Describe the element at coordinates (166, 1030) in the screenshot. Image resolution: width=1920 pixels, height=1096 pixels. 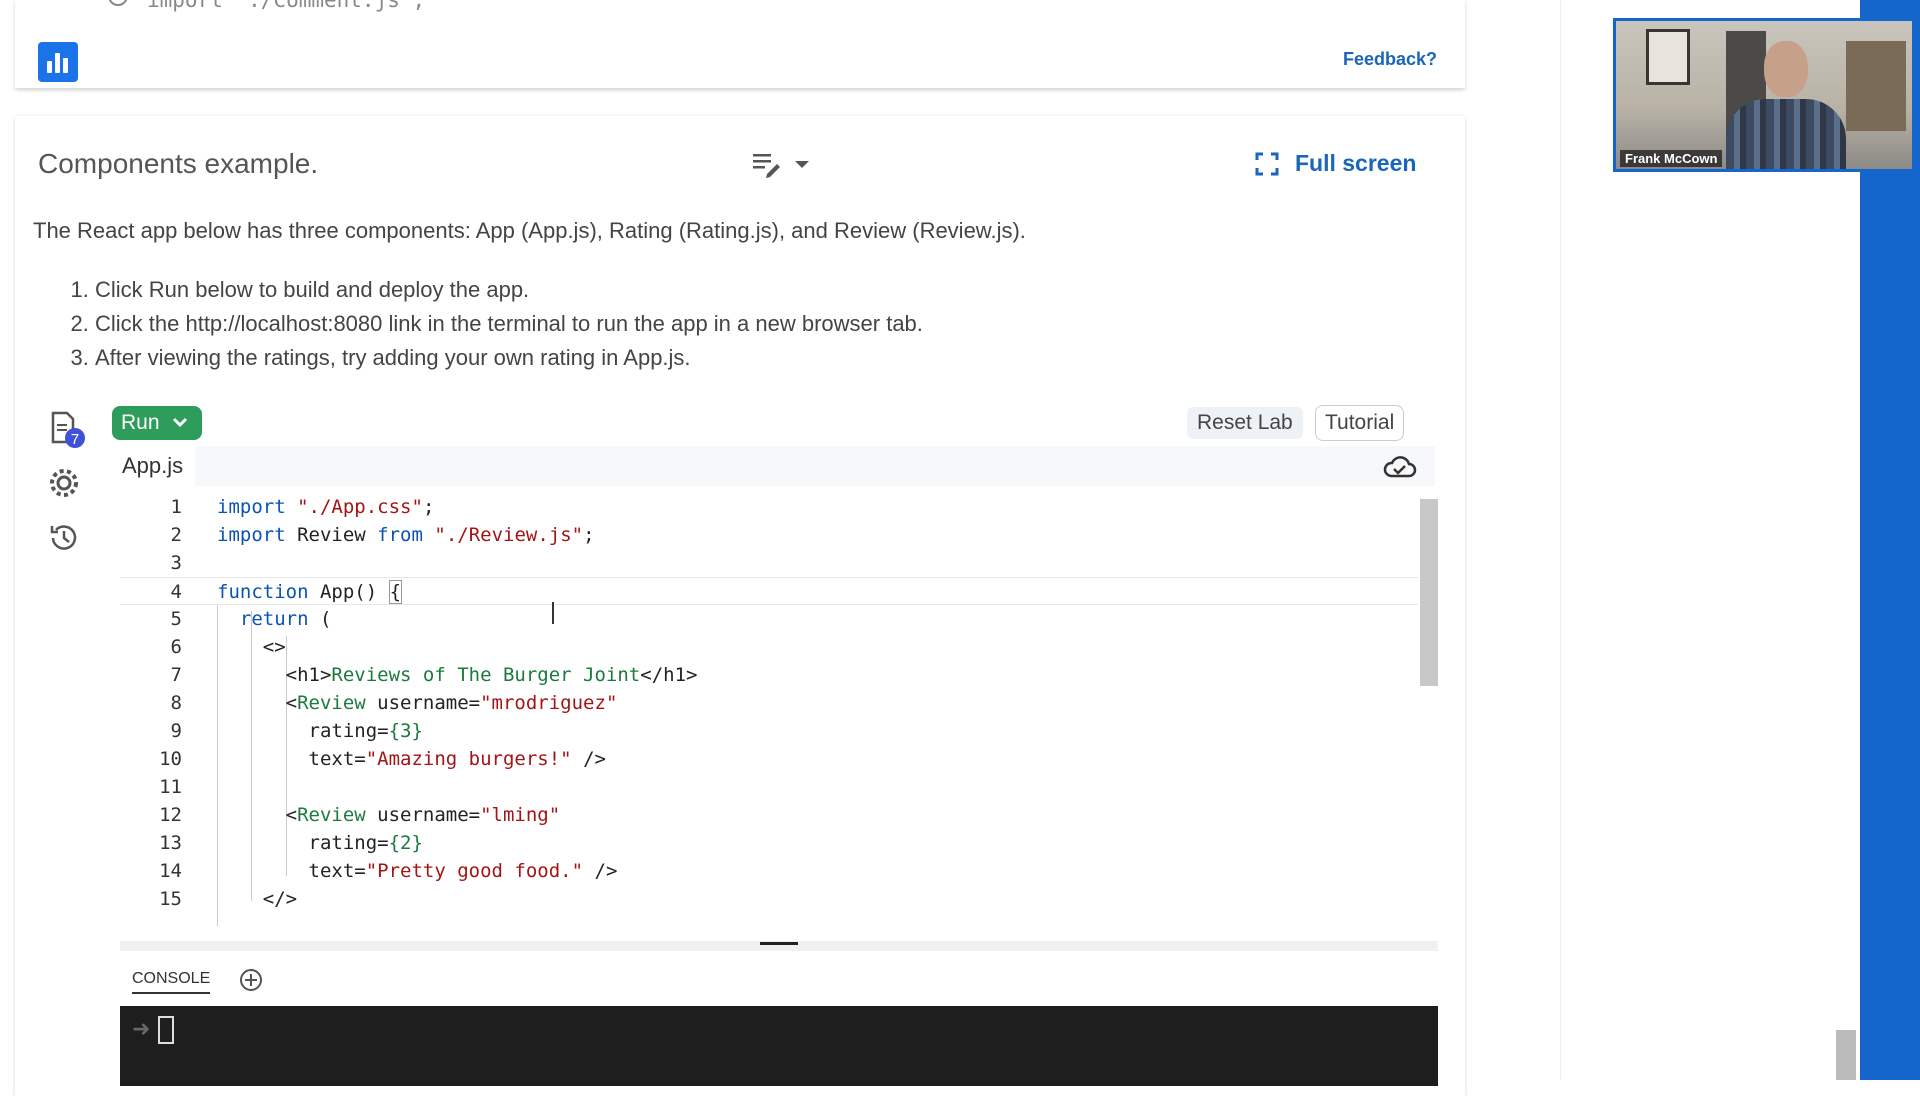
I see `terminal-cursor` at that location.